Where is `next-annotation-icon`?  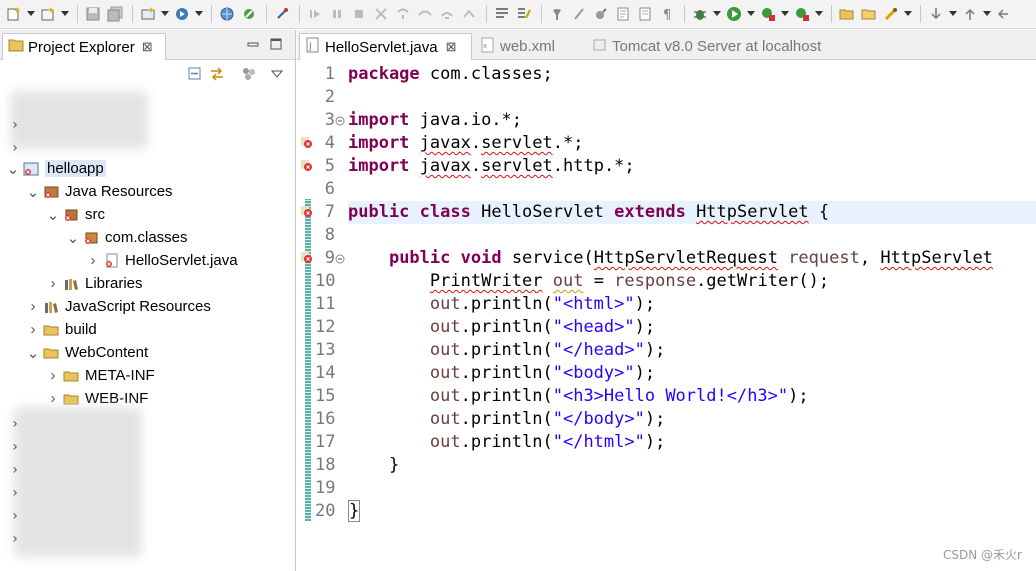
next-annotation-icon is located at coordinates (936, 14).